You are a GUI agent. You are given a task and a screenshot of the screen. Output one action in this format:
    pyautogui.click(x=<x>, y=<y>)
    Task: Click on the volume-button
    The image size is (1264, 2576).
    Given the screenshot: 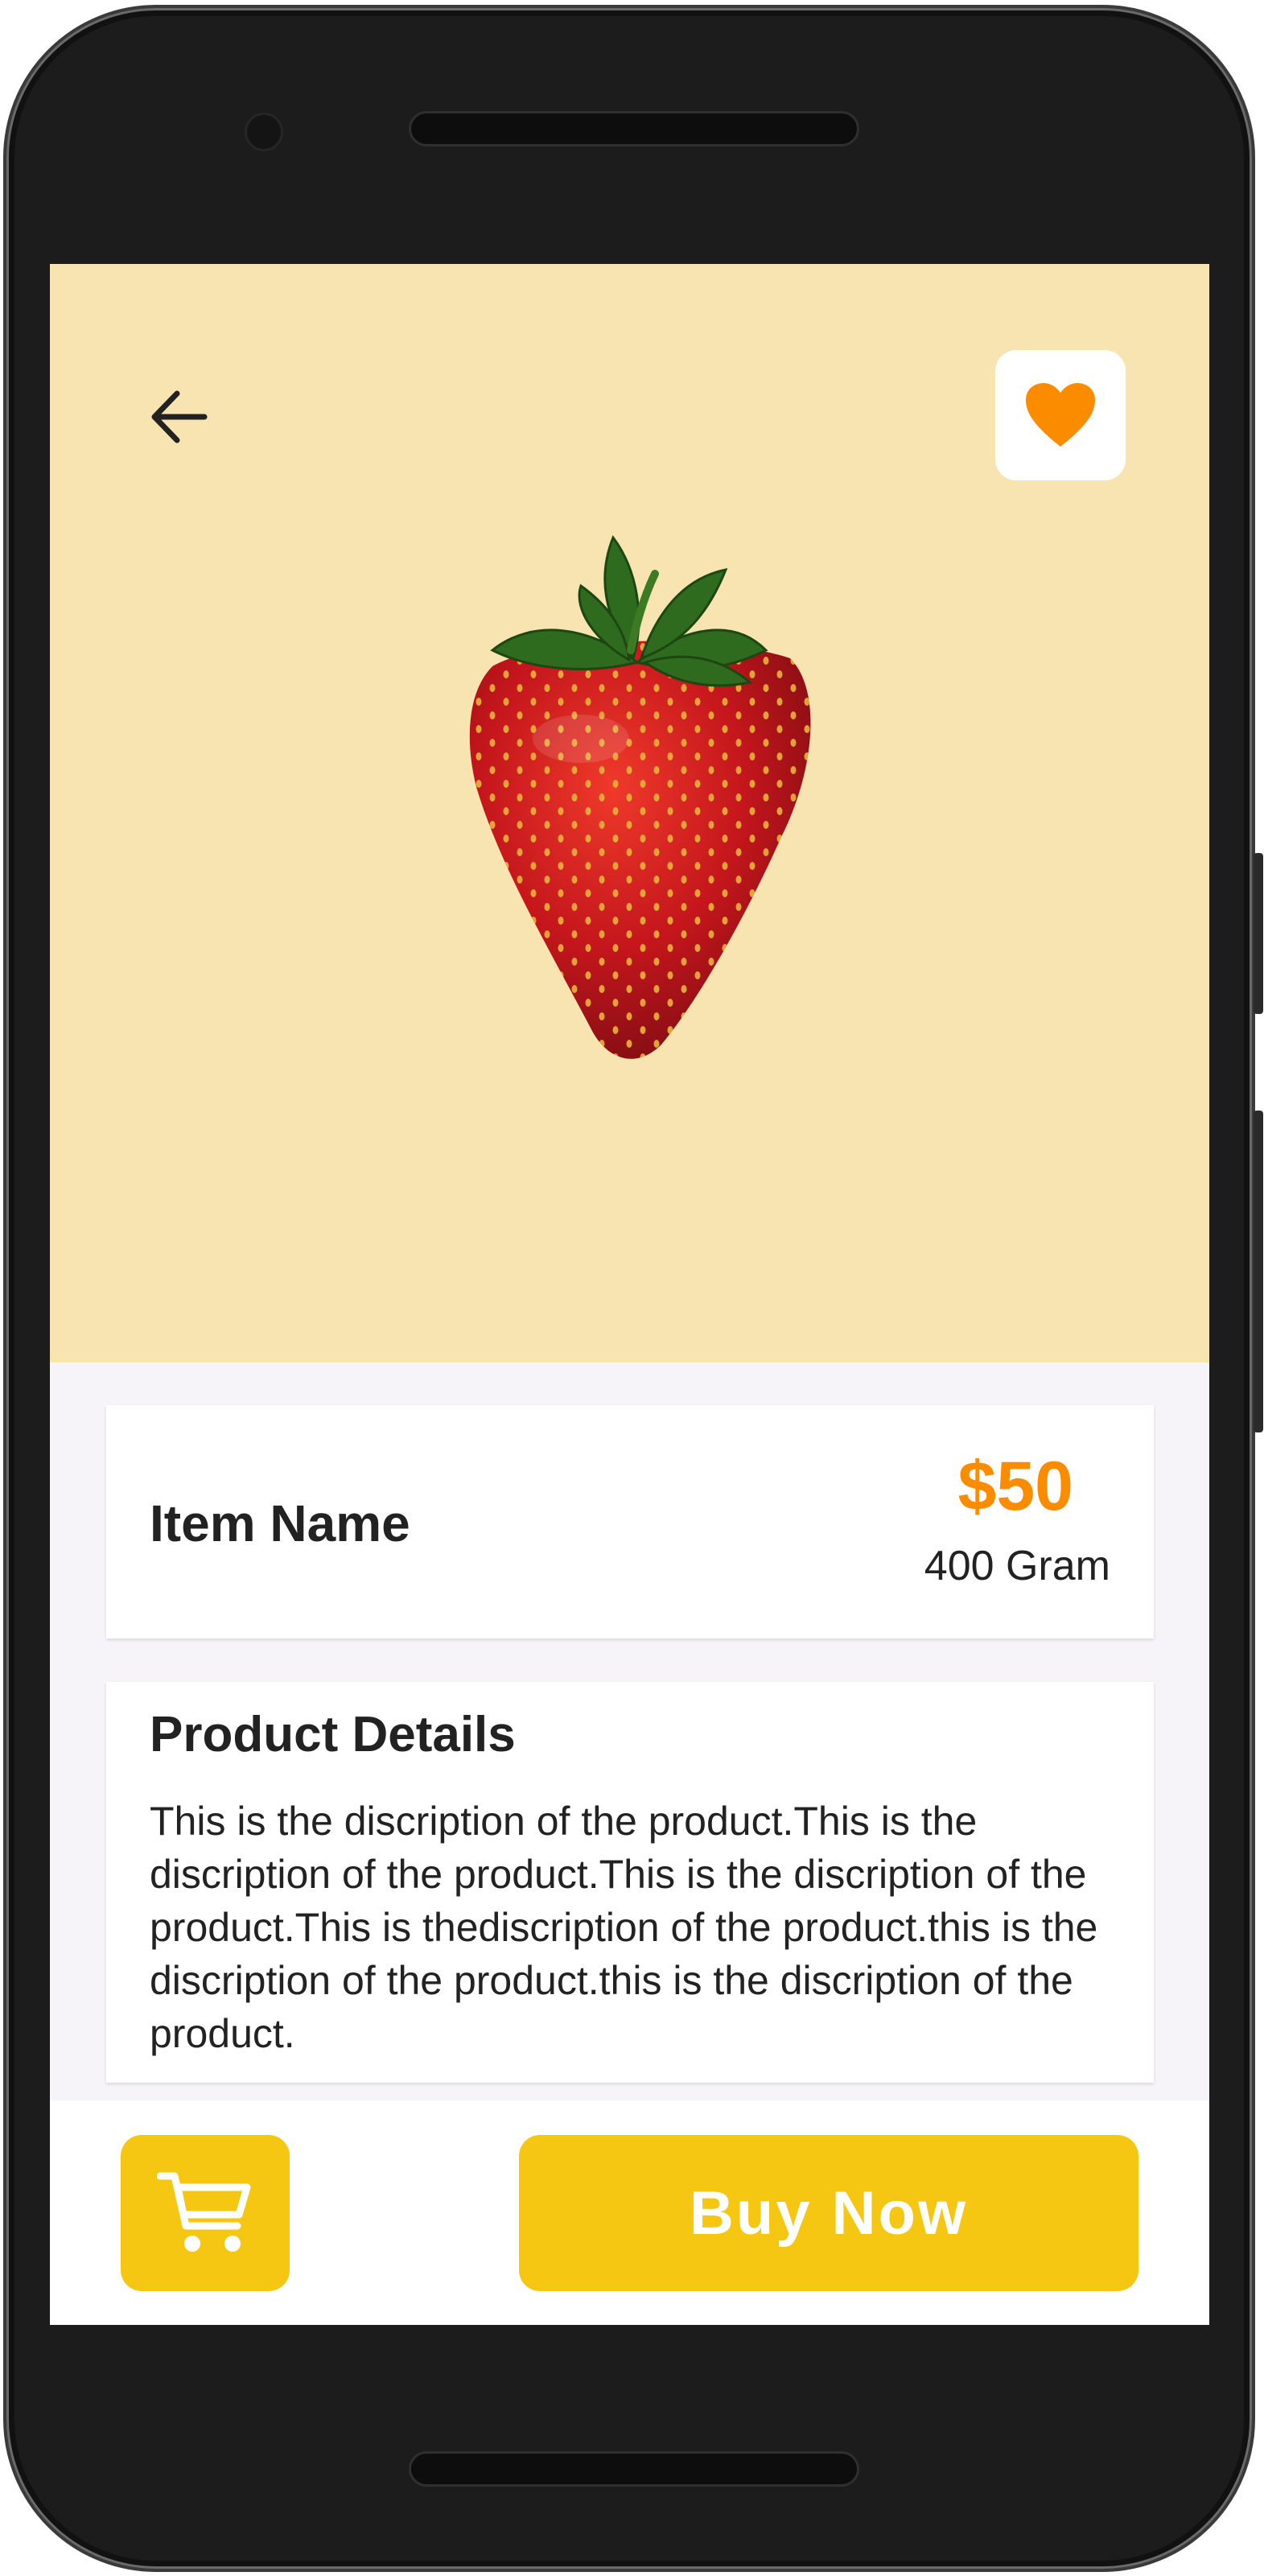 What is the action you would take?
    pyautogui.click(x=1258, y=933)
    